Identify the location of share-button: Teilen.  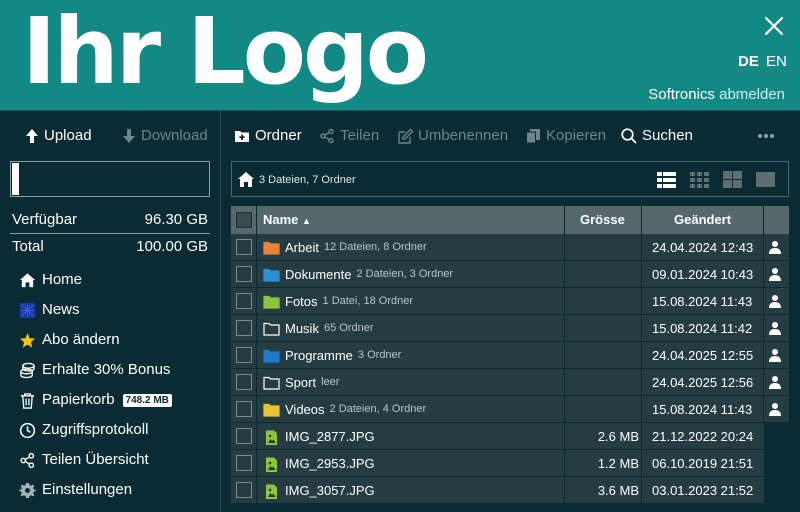
(349, 136).